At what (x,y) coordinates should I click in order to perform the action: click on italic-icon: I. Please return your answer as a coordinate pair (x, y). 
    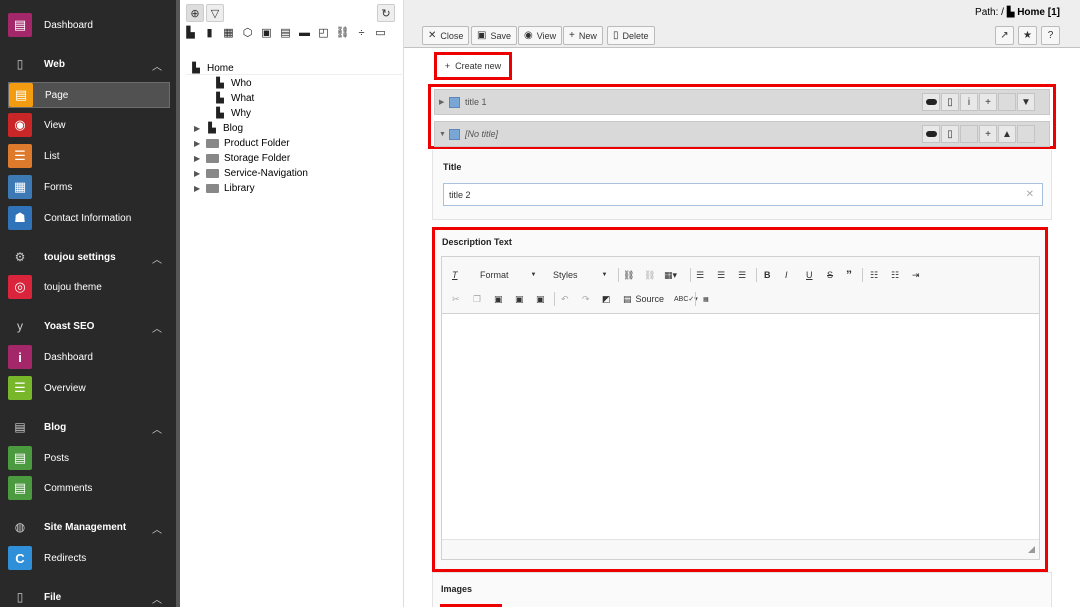
    Looking at the image, I should click on (786, 275).